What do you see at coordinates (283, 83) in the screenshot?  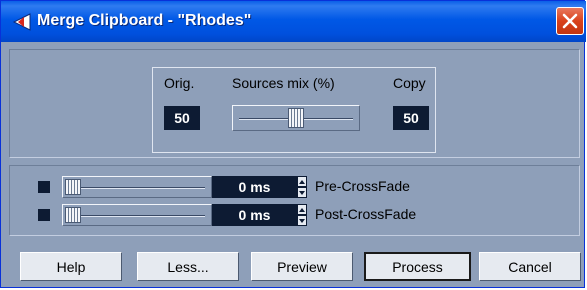 I see `sources-mix-label: Sources mix (%)` at bounding box center [283, 83].